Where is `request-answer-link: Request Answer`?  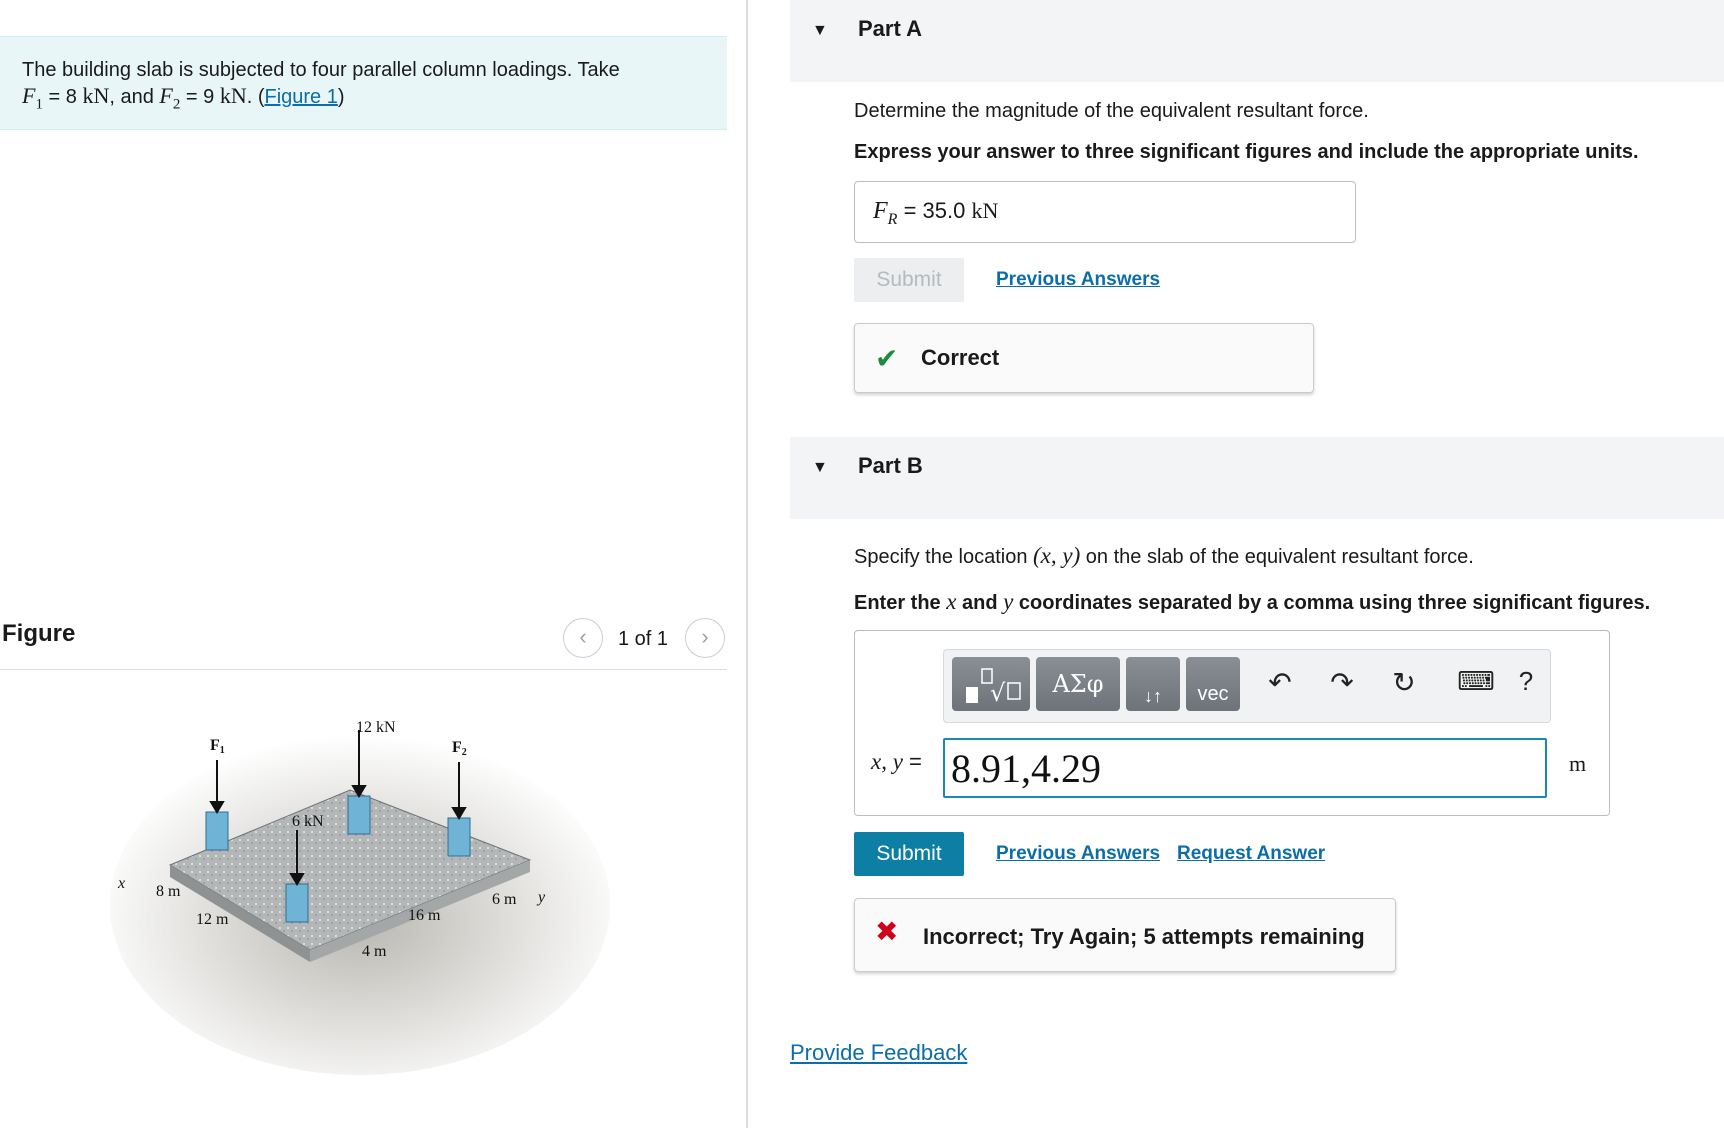 request-answer-link: Request Answer is located at coordinates (1251, 854).